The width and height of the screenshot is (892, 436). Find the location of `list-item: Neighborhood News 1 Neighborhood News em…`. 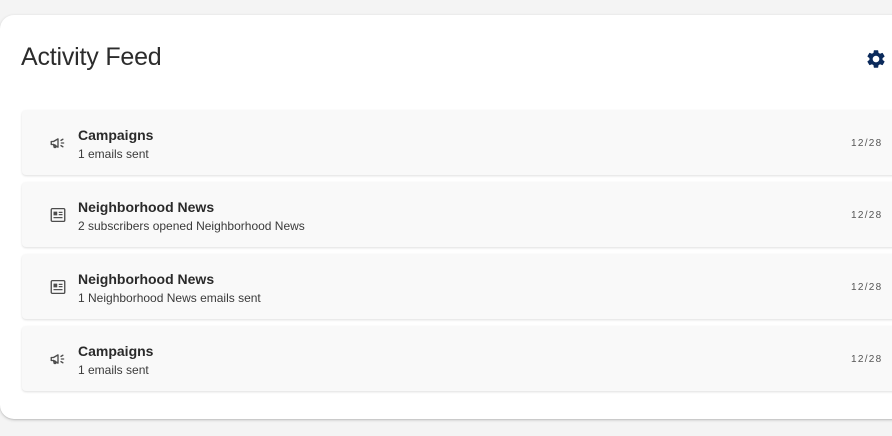

list-item: Neighborhood News 1 Neighborhood News em… is located at coordinates (457, 286).